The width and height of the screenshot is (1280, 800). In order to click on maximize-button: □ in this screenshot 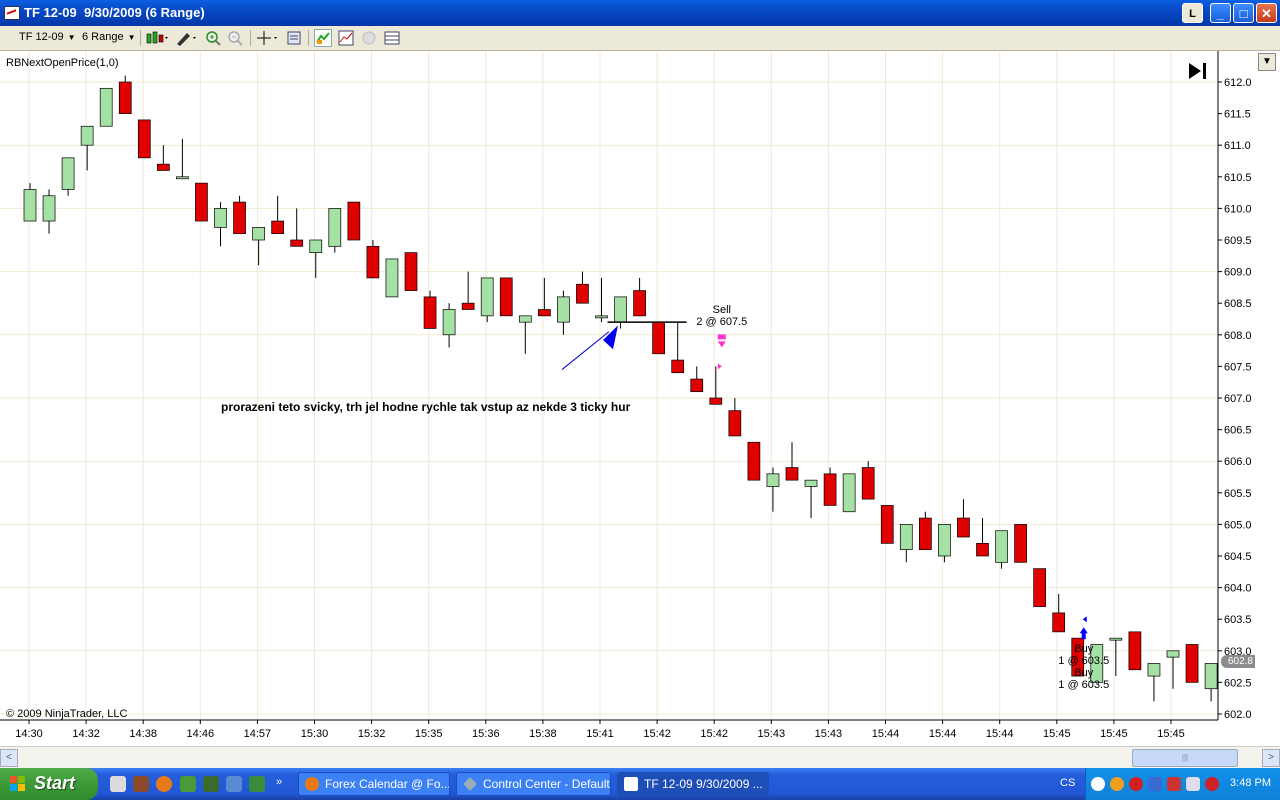, I will do `click(1243, 13)`.